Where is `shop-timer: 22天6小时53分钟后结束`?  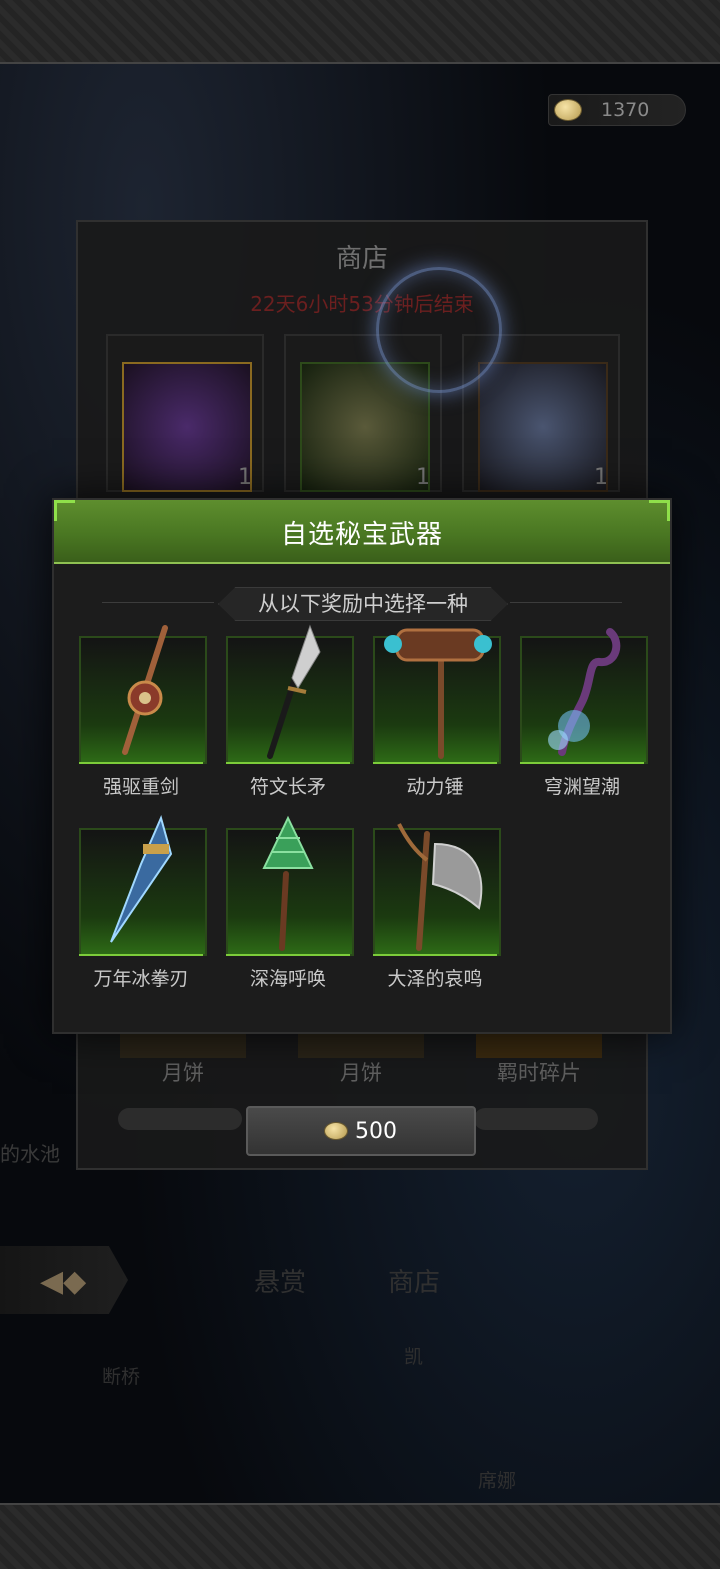 shop-timer: 22天6小时53分钟后结束 is located at coordinates (362, 304).